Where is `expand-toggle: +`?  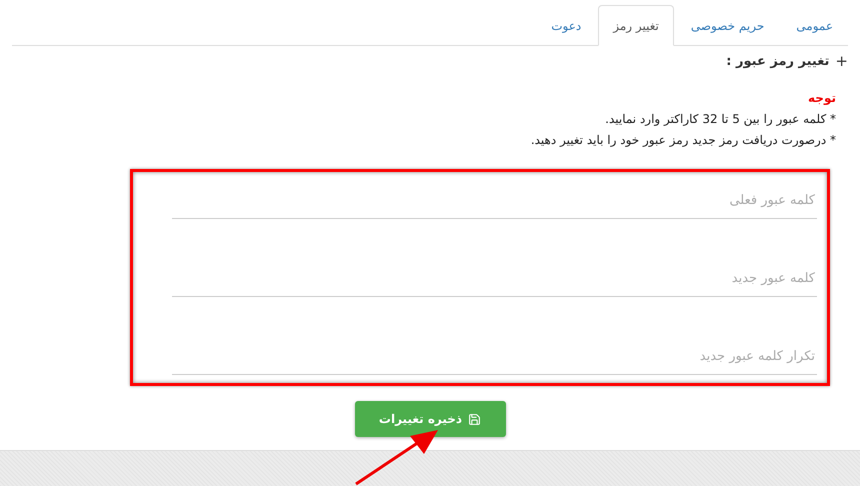 expand-toggle: + is located at coordinates (841, 61).